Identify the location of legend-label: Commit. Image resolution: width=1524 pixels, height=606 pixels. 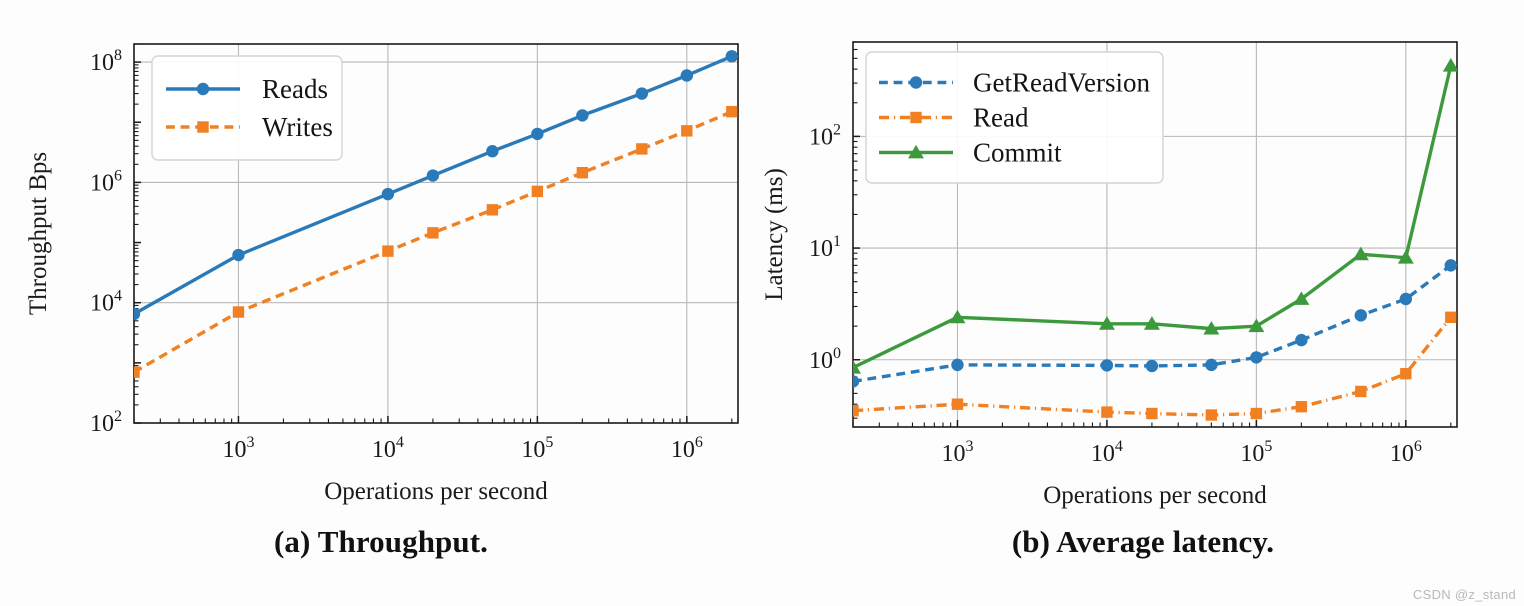
(1017, 153).